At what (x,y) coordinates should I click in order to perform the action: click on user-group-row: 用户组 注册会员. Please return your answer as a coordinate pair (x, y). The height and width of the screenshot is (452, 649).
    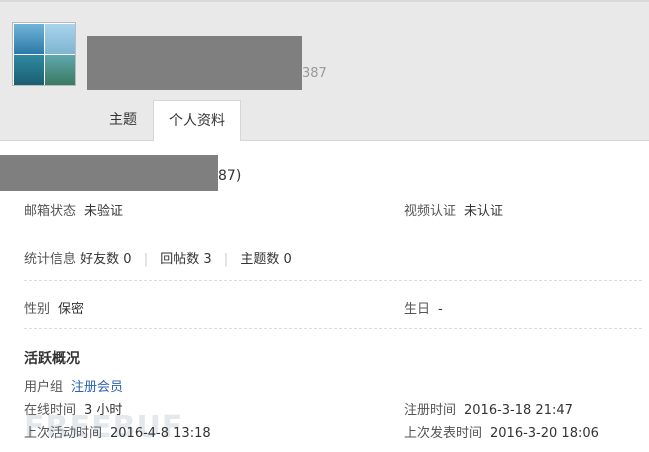
    Looking at the image, I should click on (73, 385).